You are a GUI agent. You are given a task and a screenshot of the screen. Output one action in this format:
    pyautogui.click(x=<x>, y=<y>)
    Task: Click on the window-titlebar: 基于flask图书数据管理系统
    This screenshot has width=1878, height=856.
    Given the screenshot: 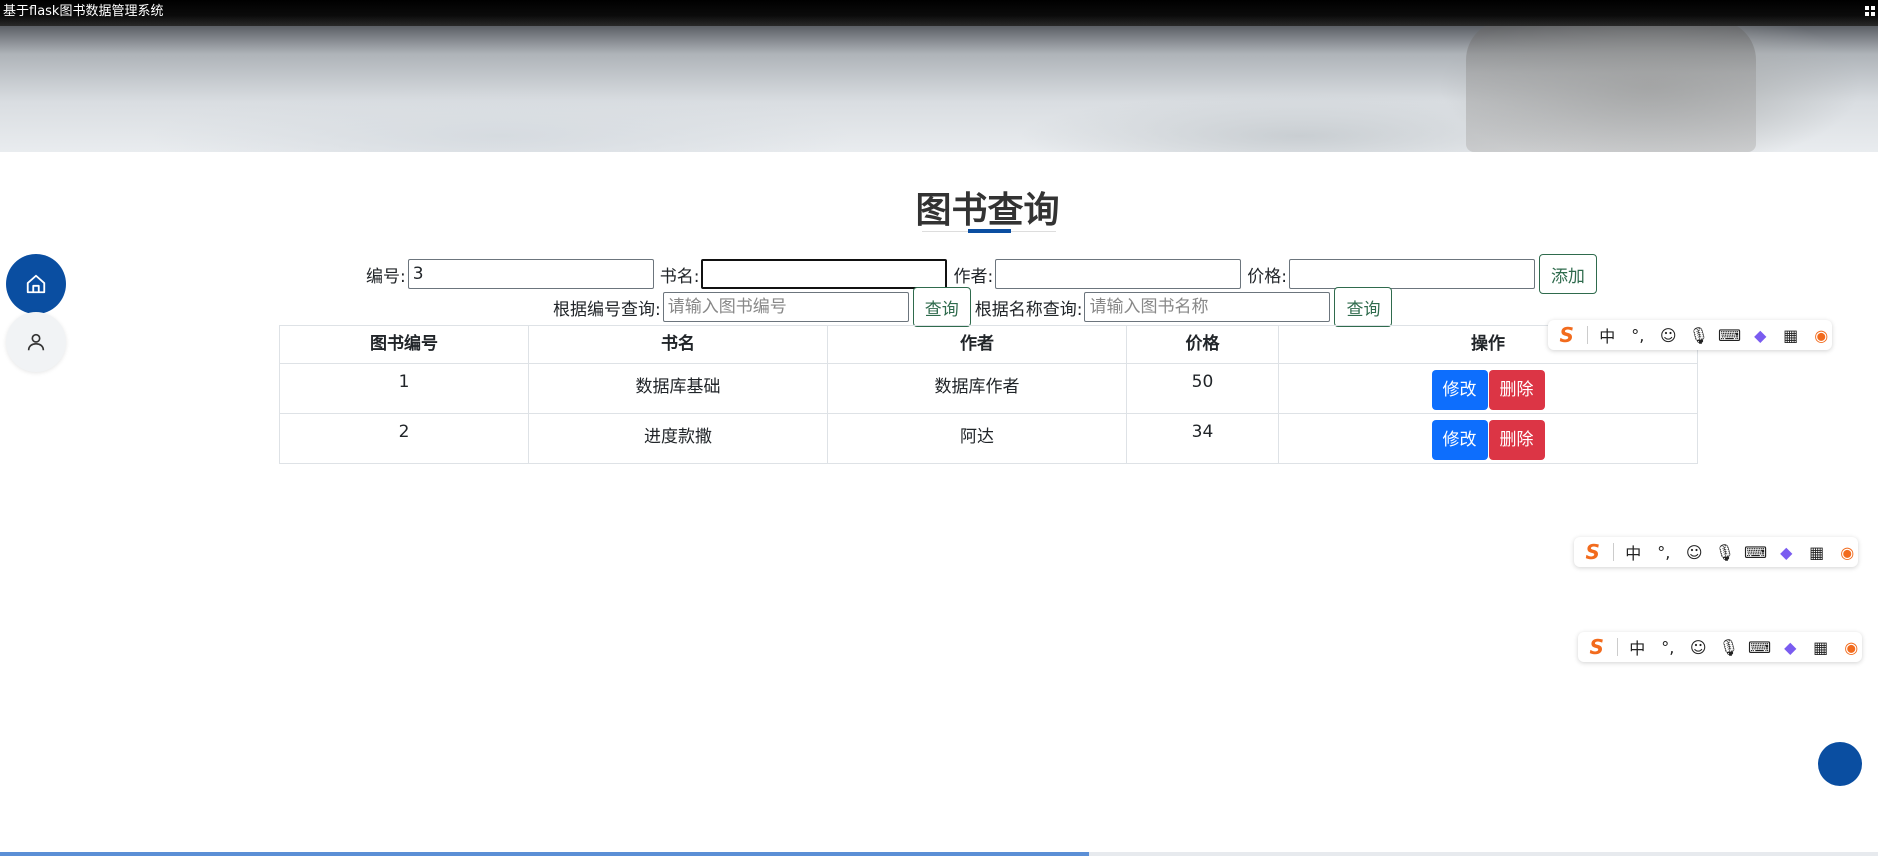 What is the action you would take?
    pyautogui.click(x=939, y=13)
    